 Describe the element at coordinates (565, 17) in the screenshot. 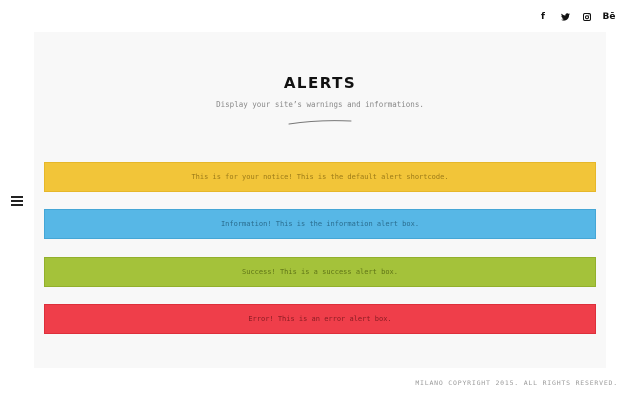

I see `twitter-icon` at that location.